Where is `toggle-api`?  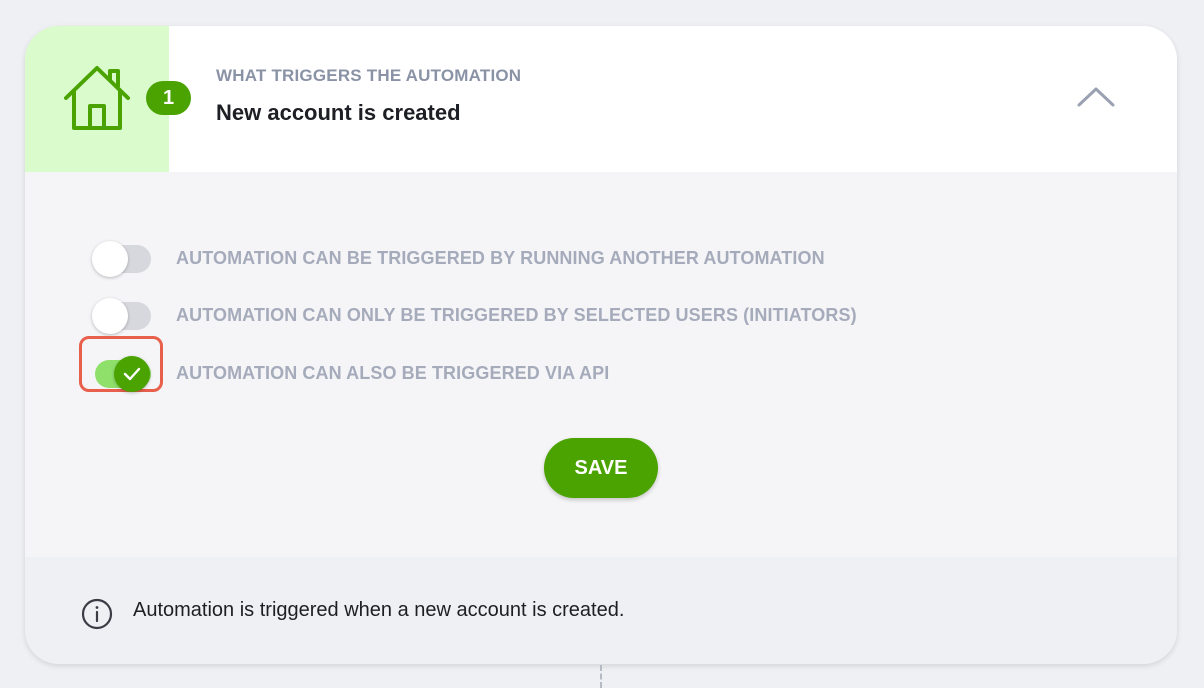
toggle-api is located at coordinates (121, 374).